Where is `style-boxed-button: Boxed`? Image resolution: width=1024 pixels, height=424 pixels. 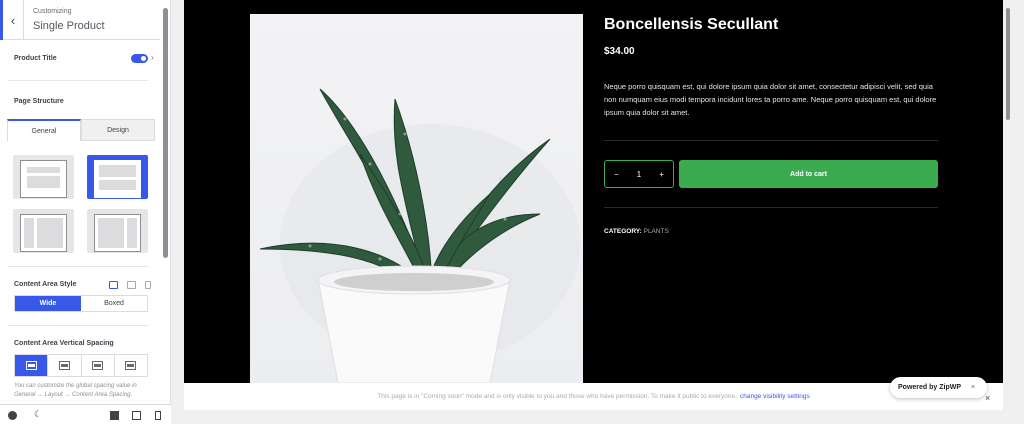
style-boxed-button: Boxed is located at coordinates (114, 303).